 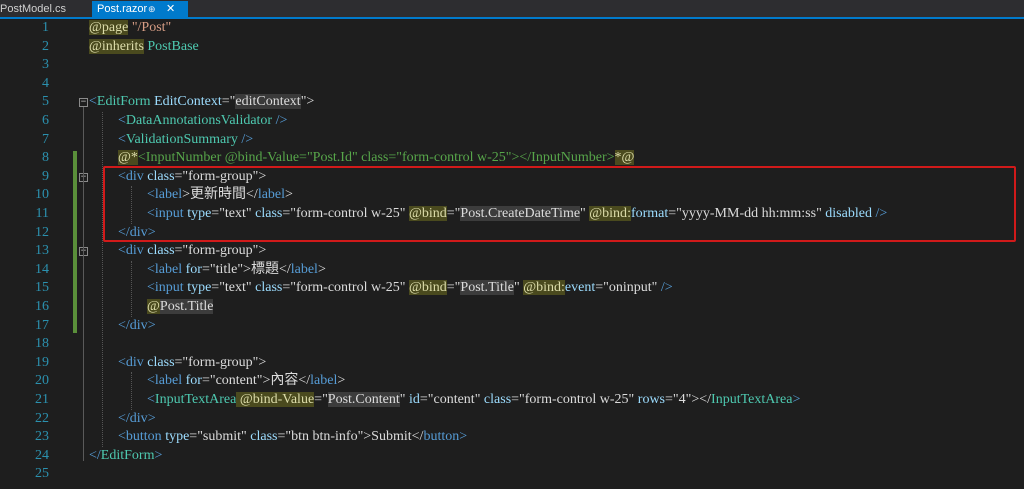 I want to click on code-token: InputTextArea, so click(x=195, y=399).